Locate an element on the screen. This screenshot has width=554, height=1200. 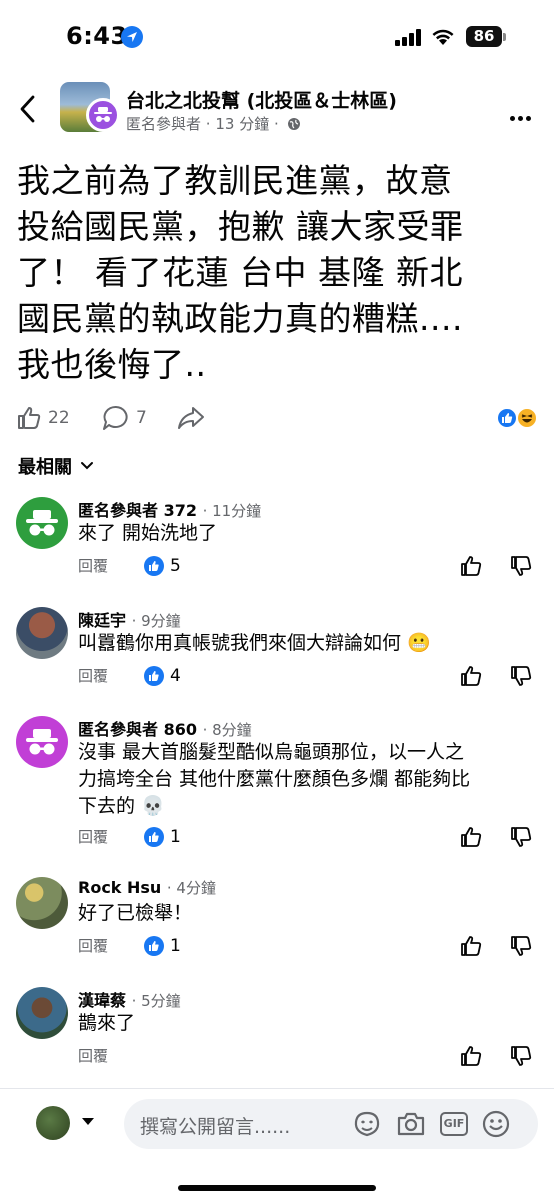
comment-actions: 回覆 4 is located at coordinates (129, 675).